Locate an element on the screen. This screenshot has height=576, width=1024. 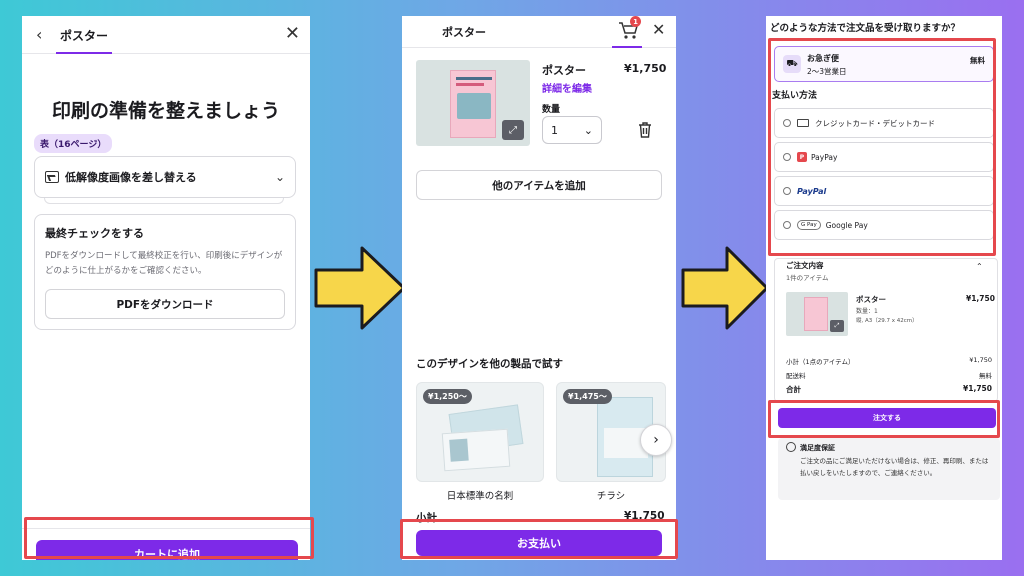
product-card-business-card: ¥1,250〜 is located at coordinates (480, 432).